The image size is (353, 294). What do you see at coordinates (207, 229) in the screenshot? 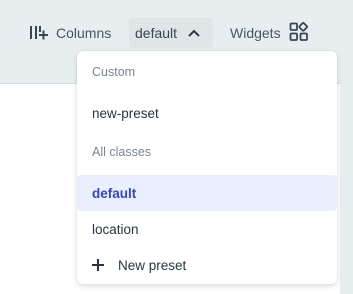
I see `menu-item-location: location` at bounding box center [207, 229].